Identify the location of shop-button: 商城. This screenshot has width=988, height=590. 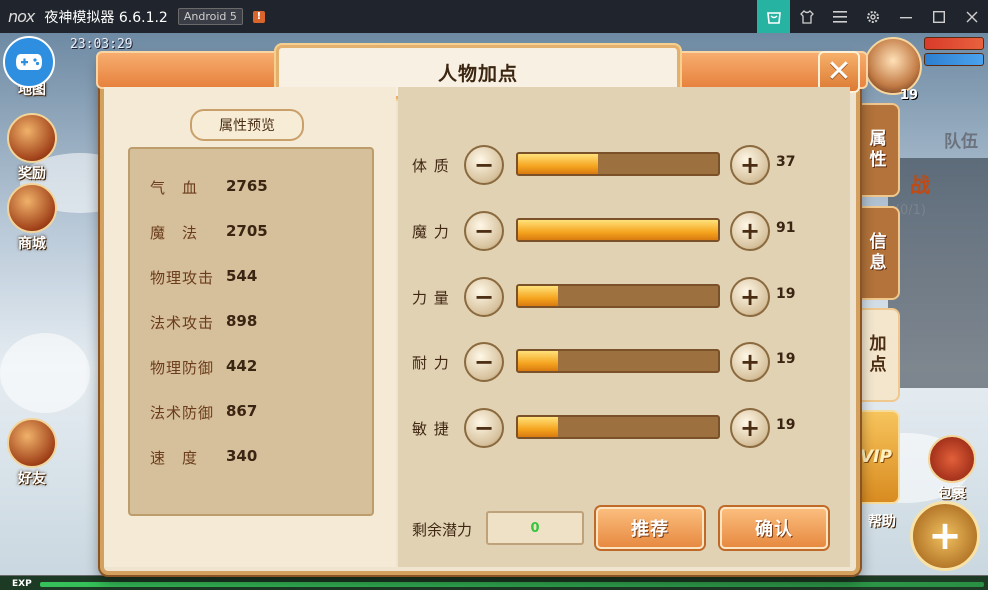
(32, 218).